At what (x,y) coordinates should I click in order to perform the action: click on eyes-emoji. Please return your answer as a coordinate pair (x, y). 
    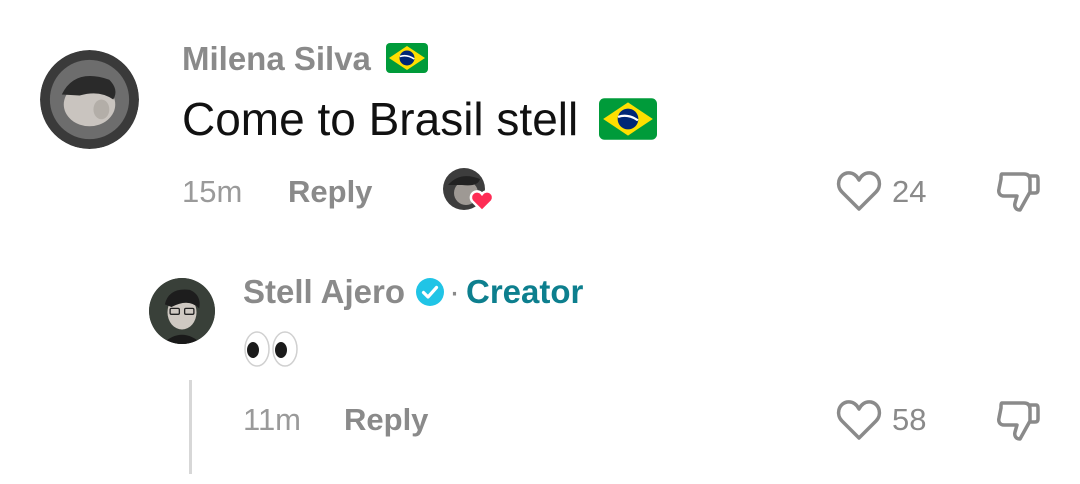
    Looking at the image, I should click on (271, 349).